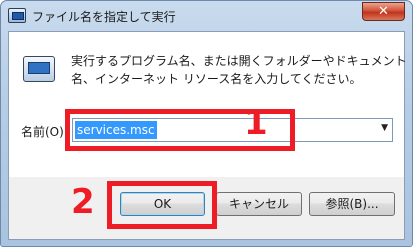 The image size is (413, 247). What do you see at coordinates (216, 79) in the screenshot?
I see `instructions-line-2: 名、インターネット リソース名を入力してください。` at bounding box center [216, 79].